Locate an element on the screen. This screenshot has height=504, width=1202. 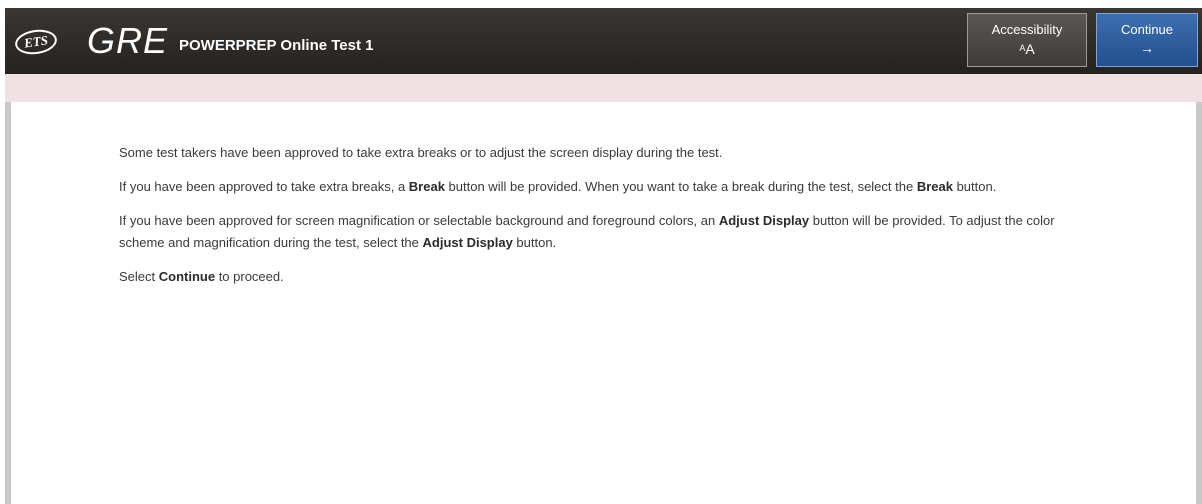
test-title: POWERPREP Online Test 1 is located at coordinates (276, 45).